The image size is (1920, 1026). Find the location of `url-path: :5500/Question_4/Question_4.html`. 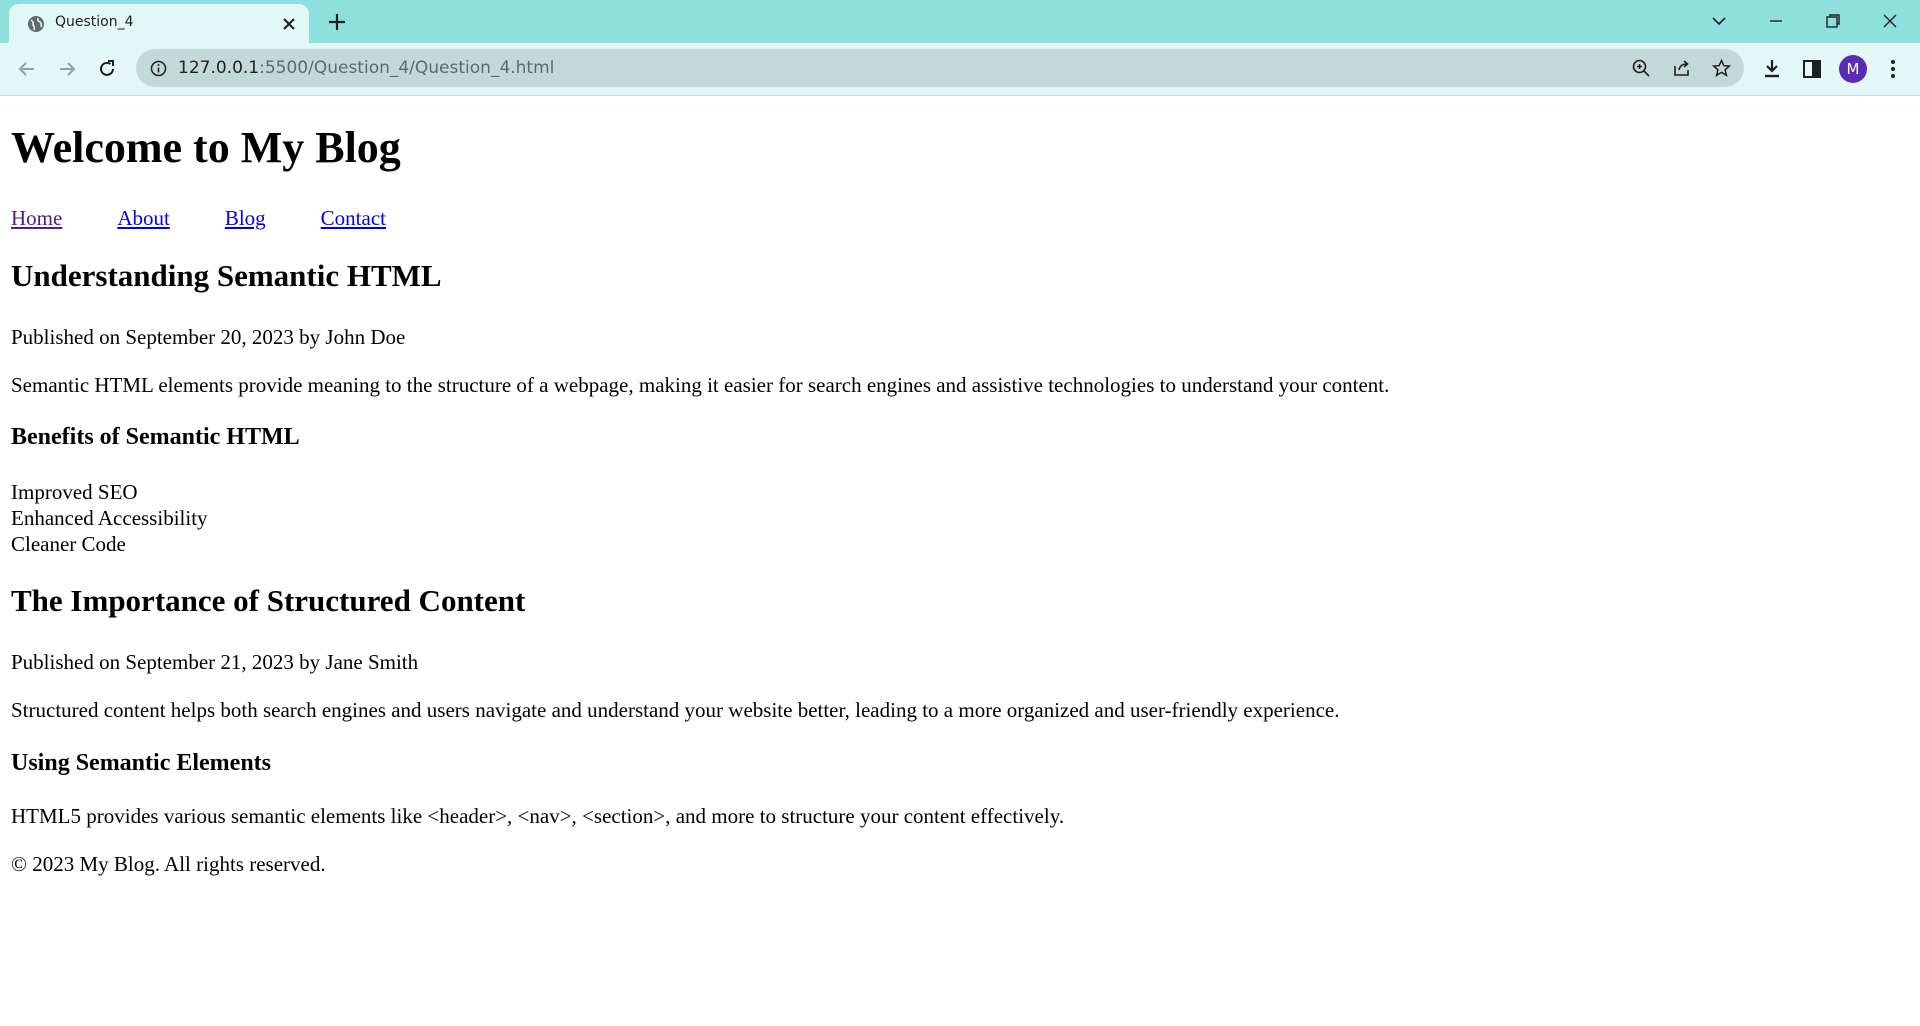

url-path: :5500/Question_4/Question_4.html is located at coordinates (407, 68).